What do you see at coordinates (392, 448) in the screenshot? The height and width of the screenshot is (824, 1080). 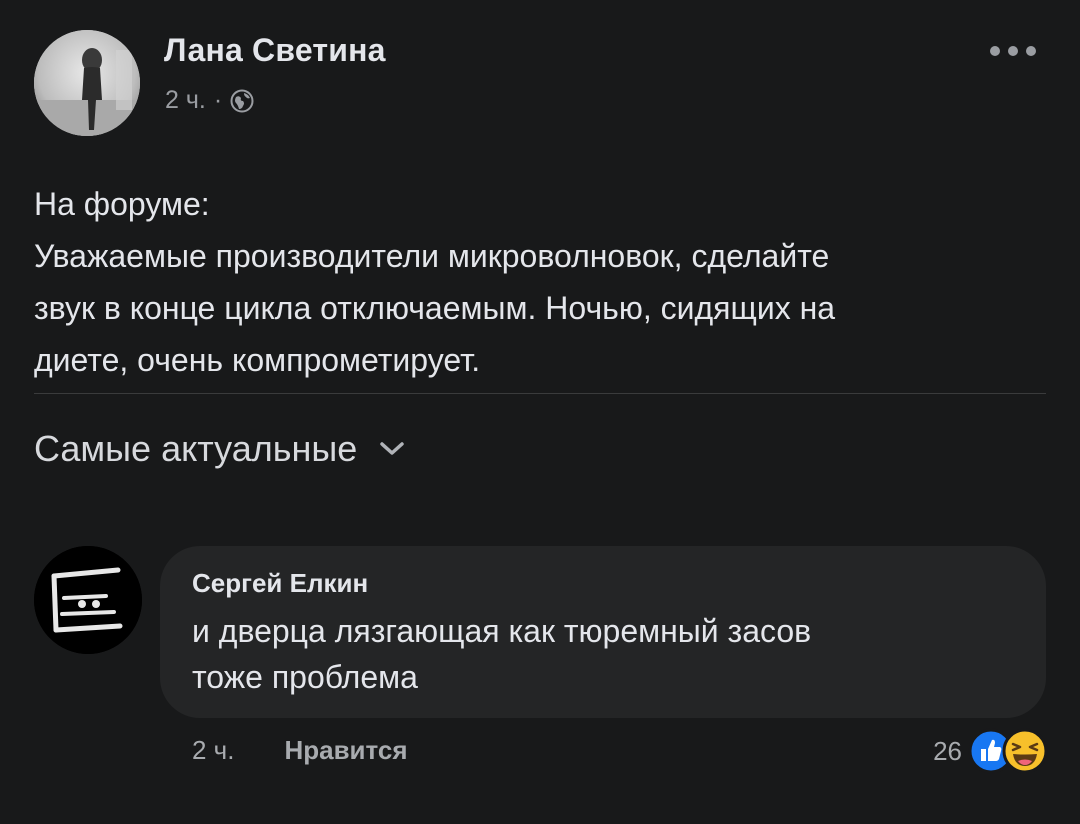 I see `chevron-down-icon` at bounding box center [392, 448].